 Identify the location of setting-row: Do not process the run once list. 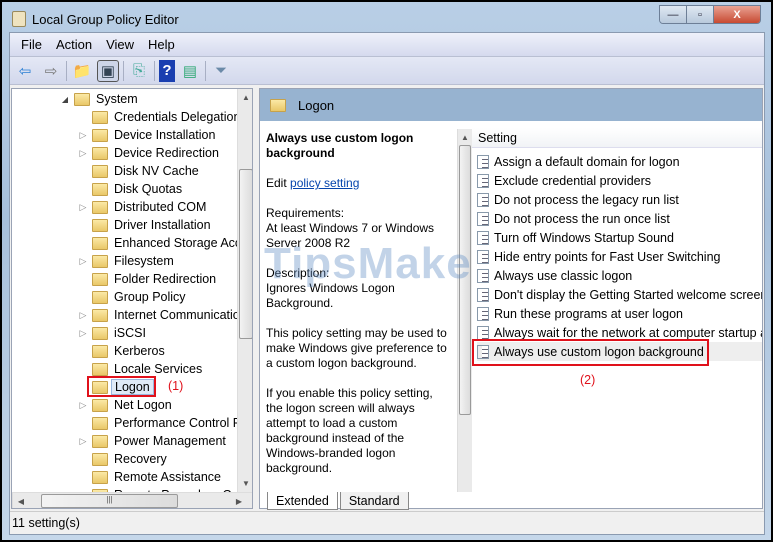
(619, 218).